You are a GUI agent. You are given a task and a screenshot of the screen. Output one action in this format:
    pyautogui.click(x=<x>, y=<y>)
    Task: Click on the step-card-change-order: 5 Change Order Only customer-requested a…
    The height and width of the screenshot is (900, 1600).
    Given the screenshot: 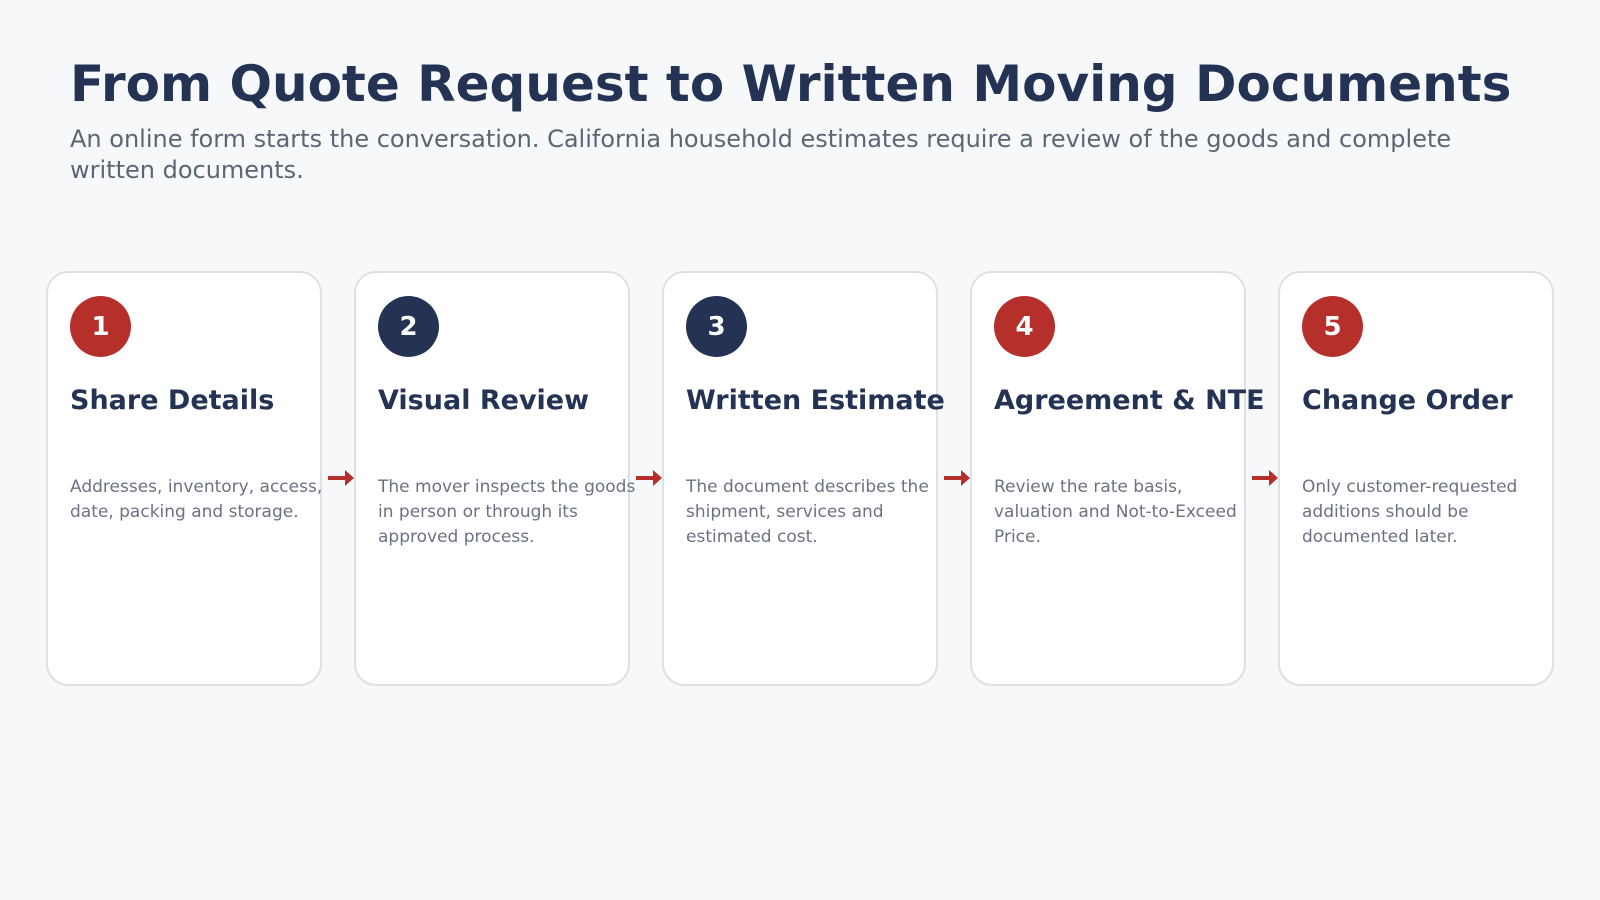 What is the action you would take?
    pyautogui.click(x=1416, y=478)
    